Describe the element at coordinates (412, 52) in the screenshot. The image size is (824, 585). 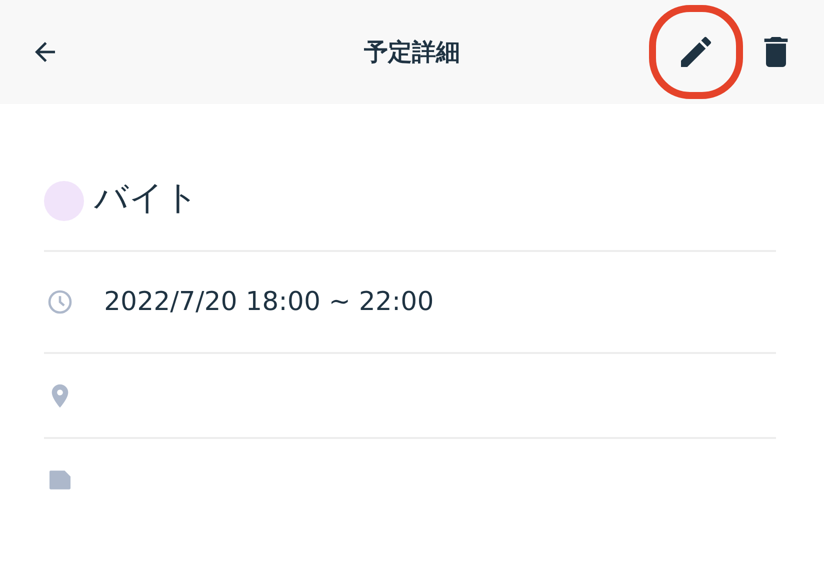
I see `screen-title: 予定詳細` at that location.